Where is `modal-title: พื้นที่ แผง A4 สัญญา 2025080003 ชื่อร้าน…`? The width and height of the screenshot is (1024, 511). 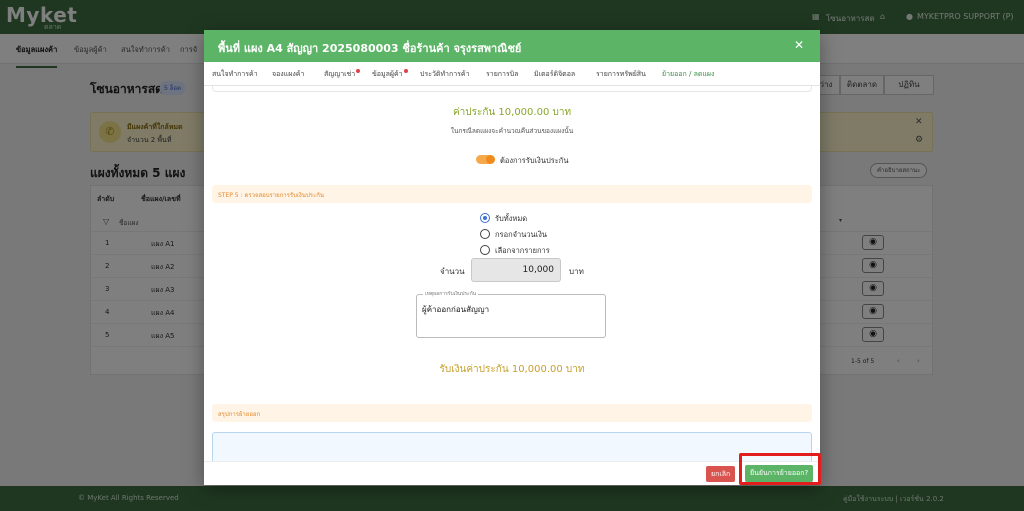 modal-title: พื้นที่ แผง A4 สัญญา 2025080003 ชื่อร้าน… is located at coordinates (370, 48).